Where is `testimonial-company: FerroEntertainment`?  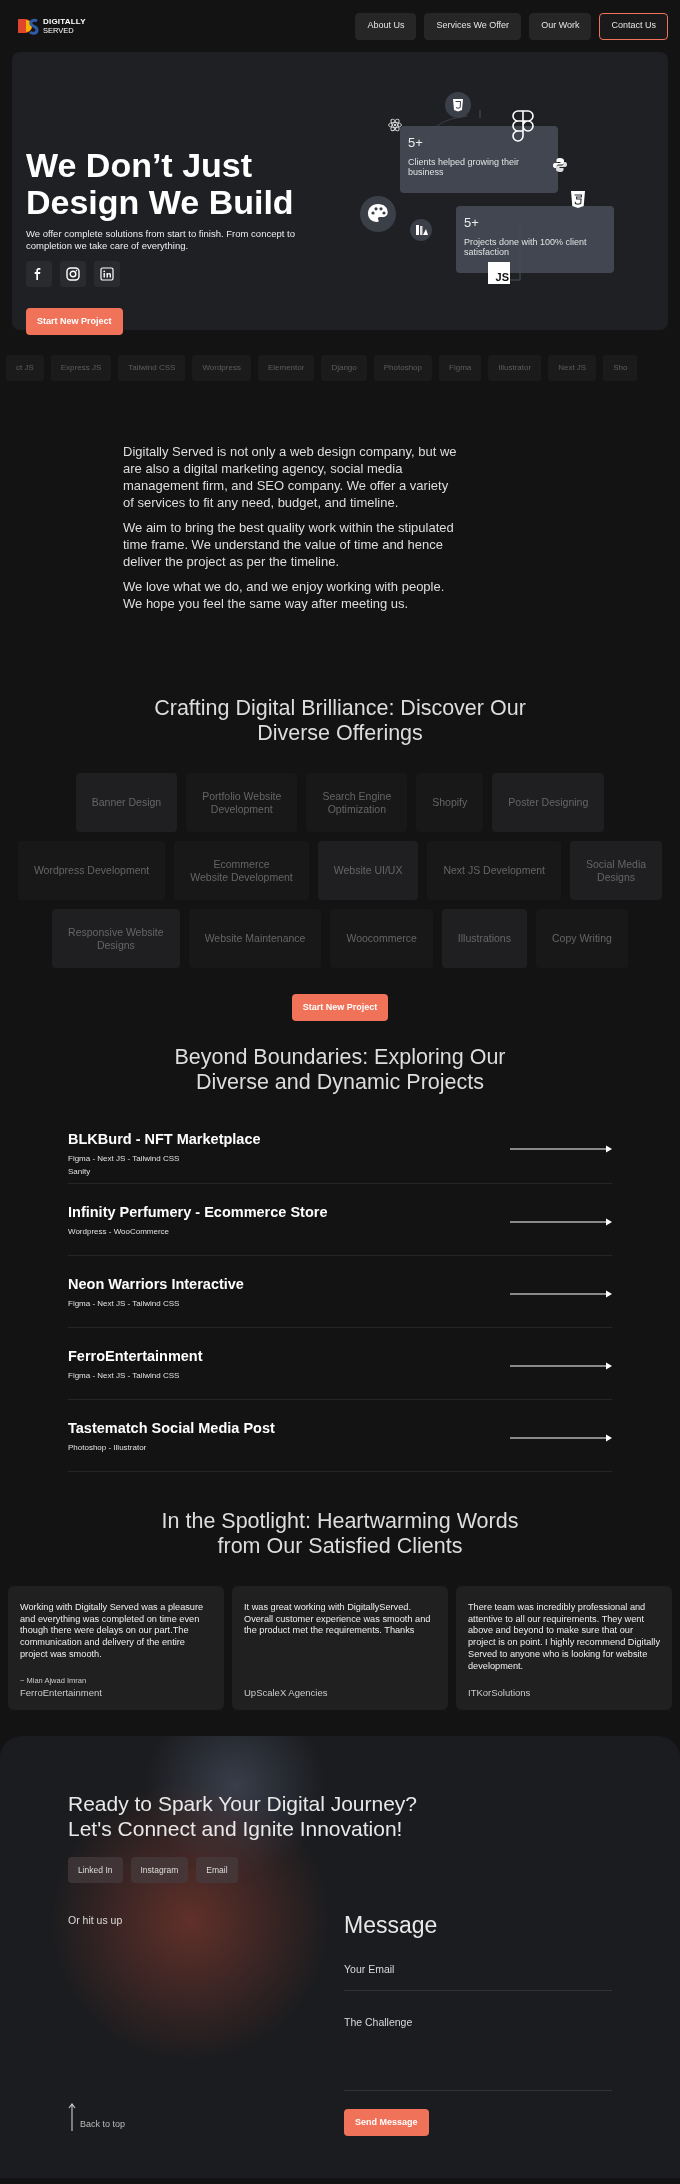 testimonial-company: FerroEntertainment is located at coordinates (61, 1692).